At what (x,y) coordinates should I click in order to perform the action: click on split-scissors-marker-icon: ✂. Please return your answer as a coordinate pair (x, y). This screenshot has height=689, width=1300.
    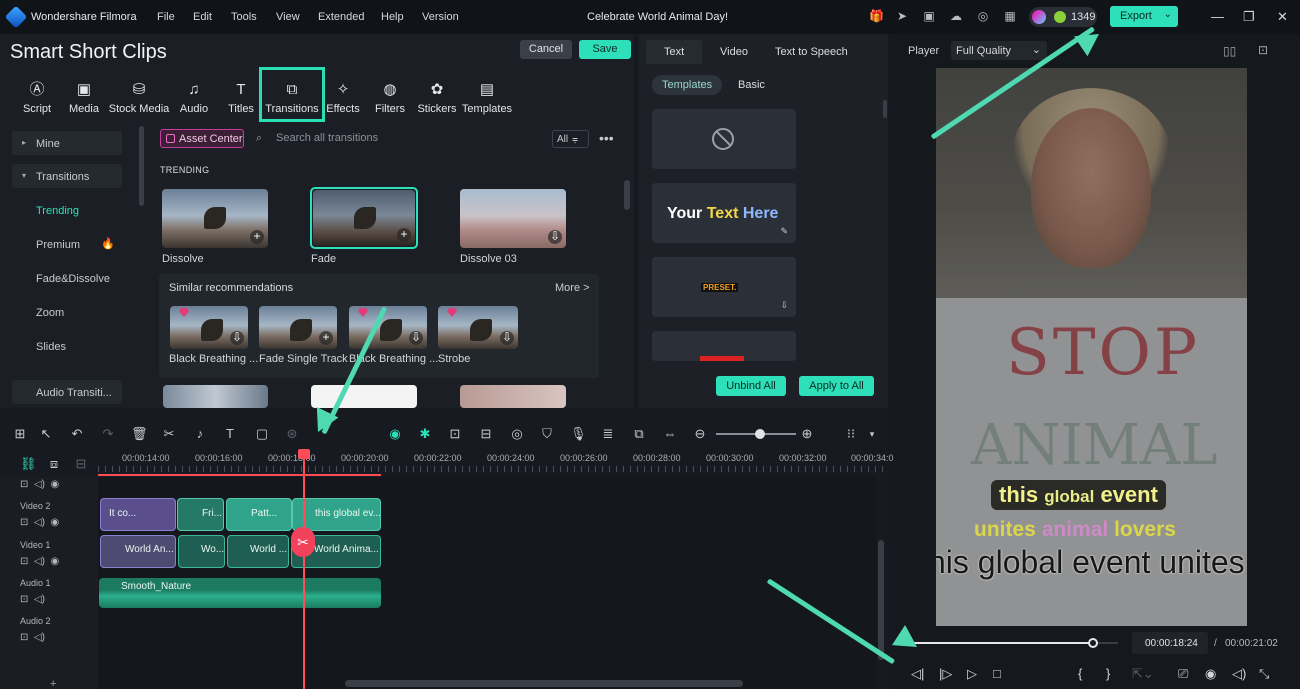
    Looking at the image, I should click on (303, 542).